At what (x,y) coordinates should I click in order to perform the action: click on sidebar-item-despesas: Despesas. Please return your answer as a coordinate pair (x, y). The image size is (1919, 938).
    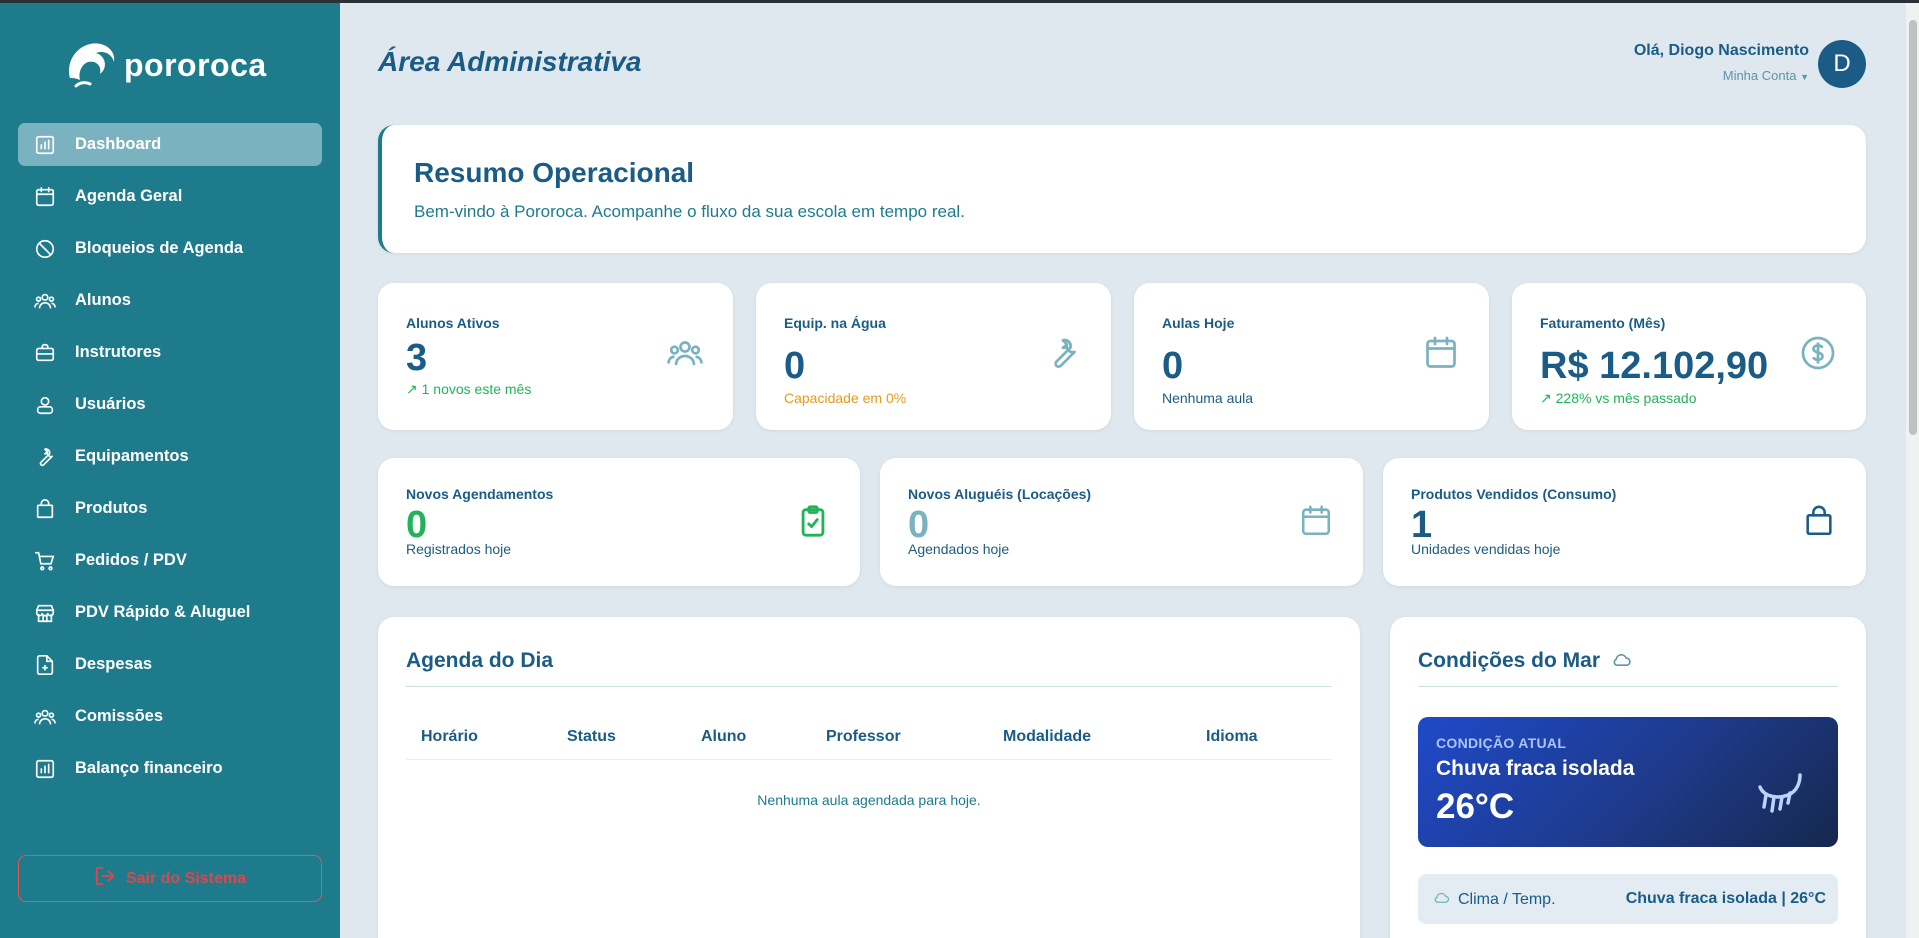
    Looking at the image, I should click on (170, 664).